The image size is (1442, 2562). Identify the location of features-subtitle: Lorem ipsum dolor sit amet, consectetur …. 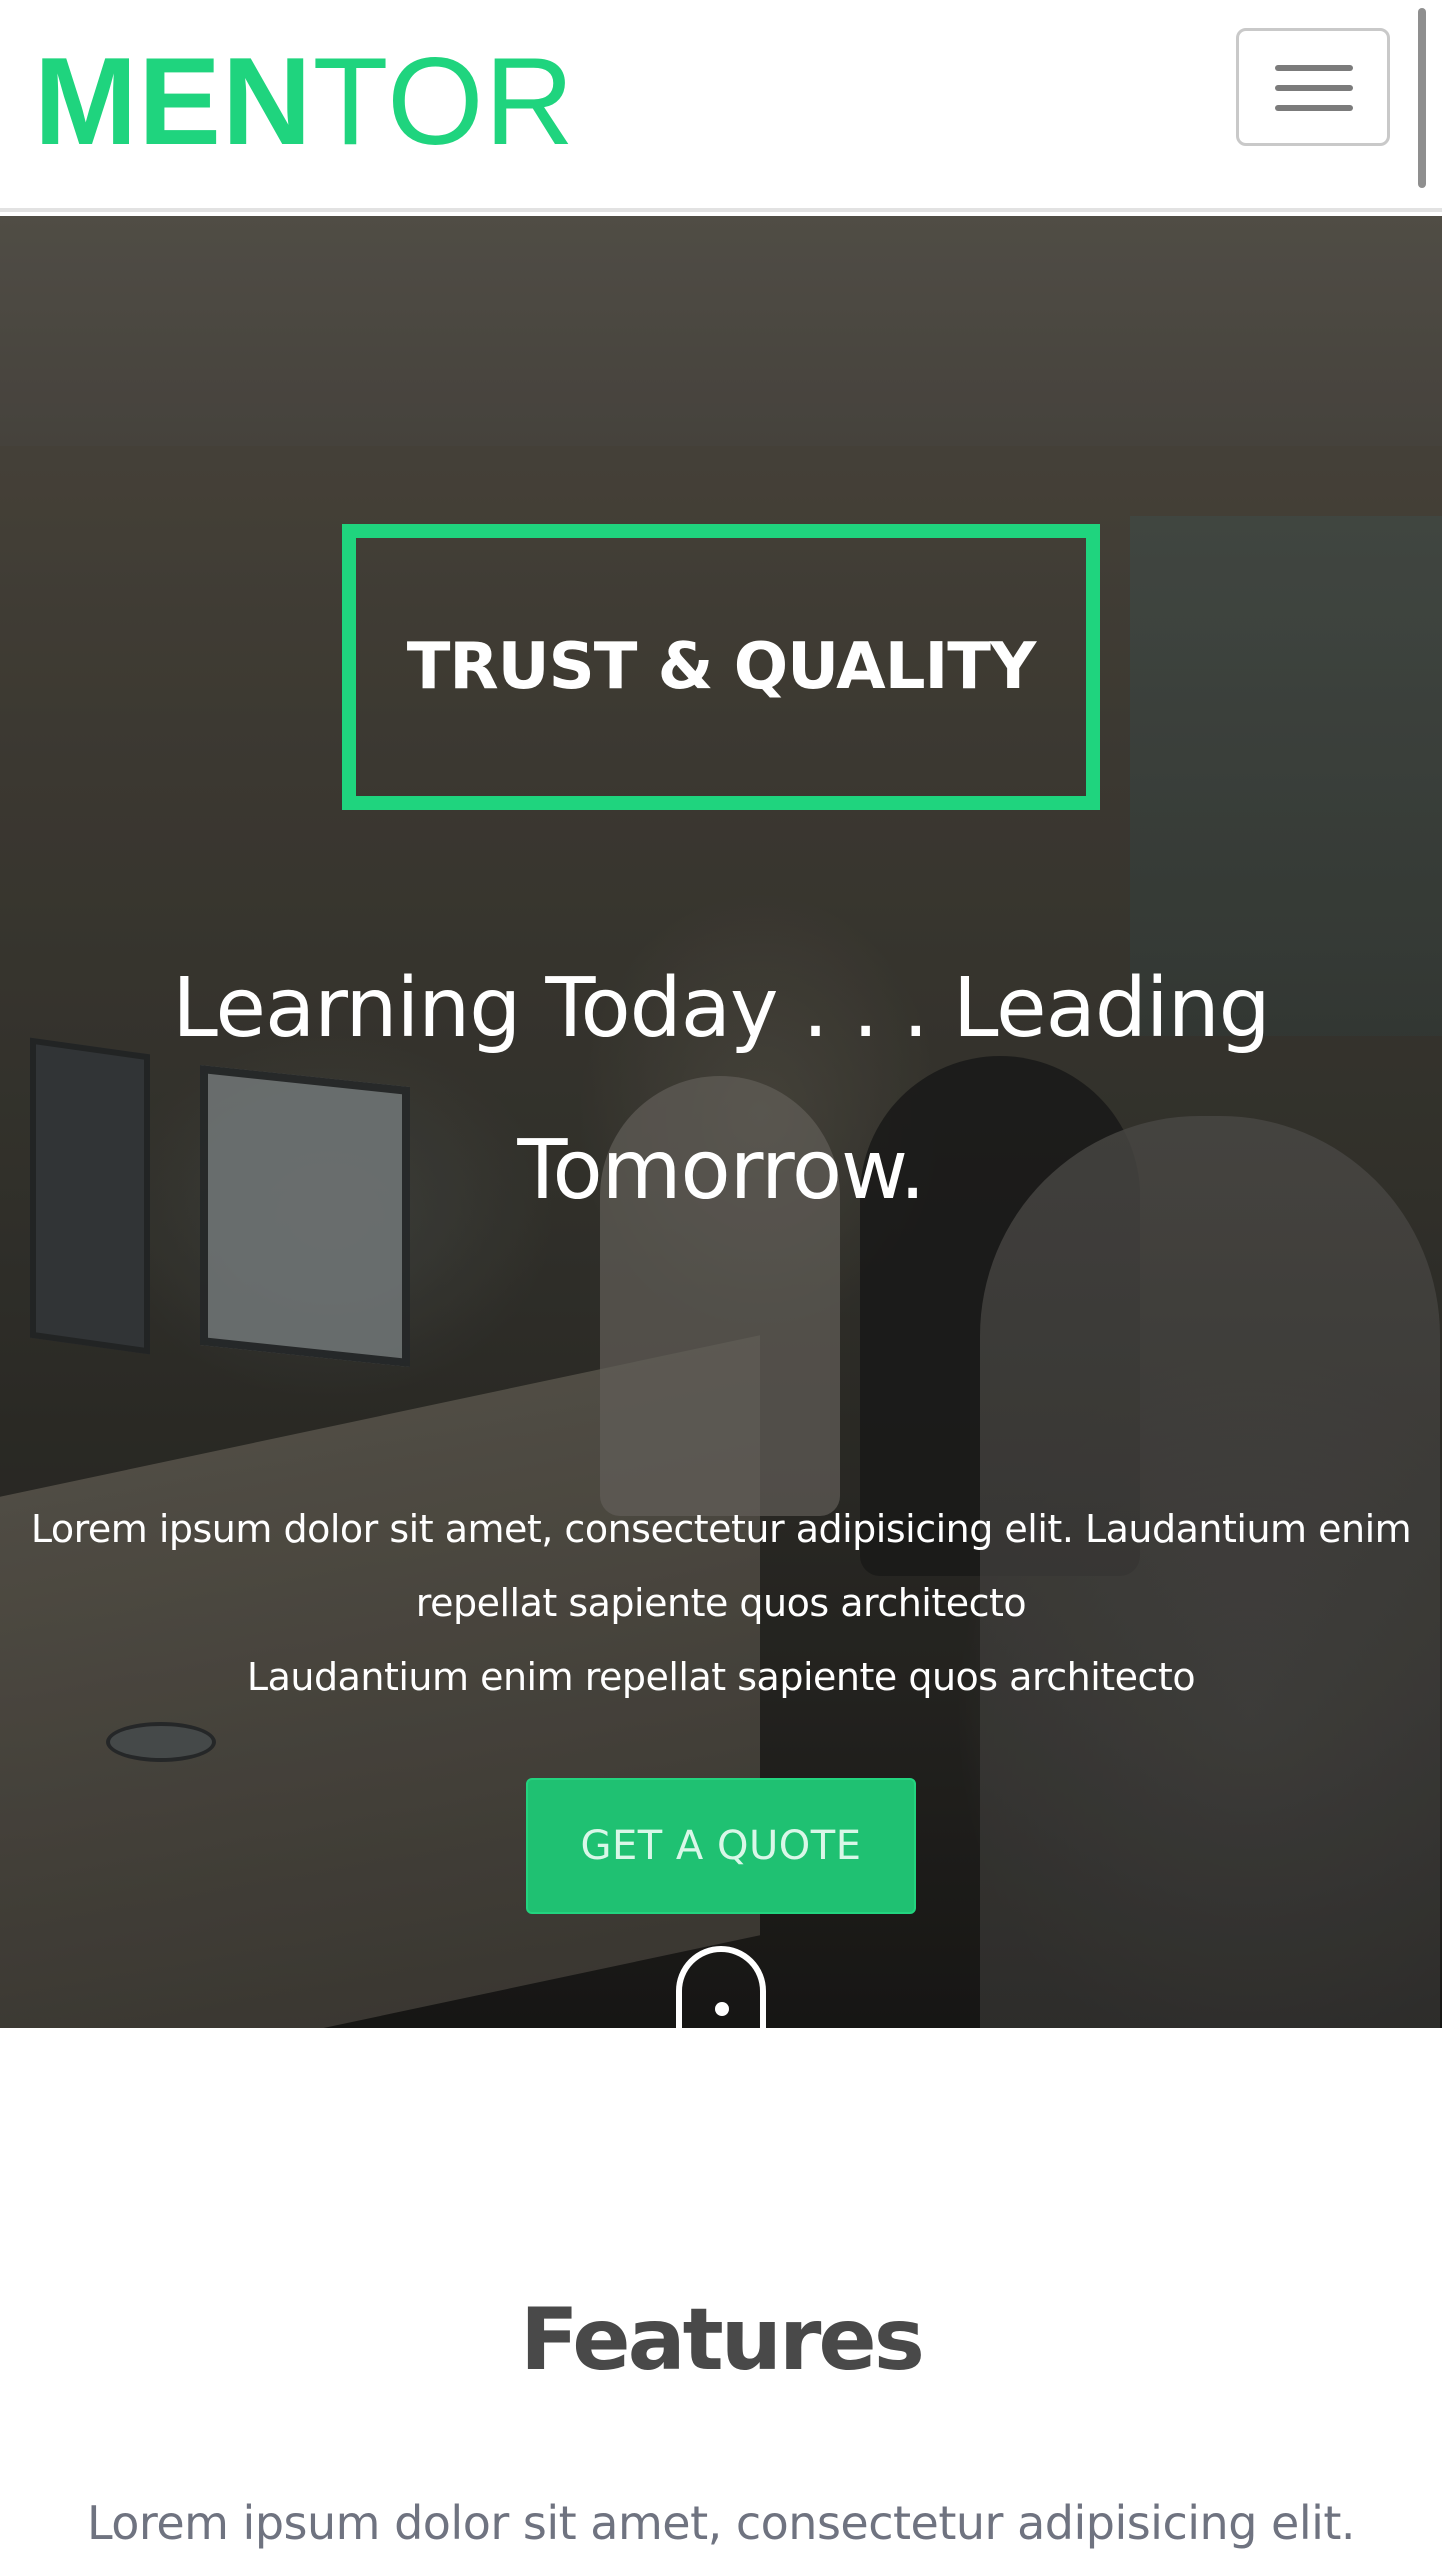
(721, 2523).